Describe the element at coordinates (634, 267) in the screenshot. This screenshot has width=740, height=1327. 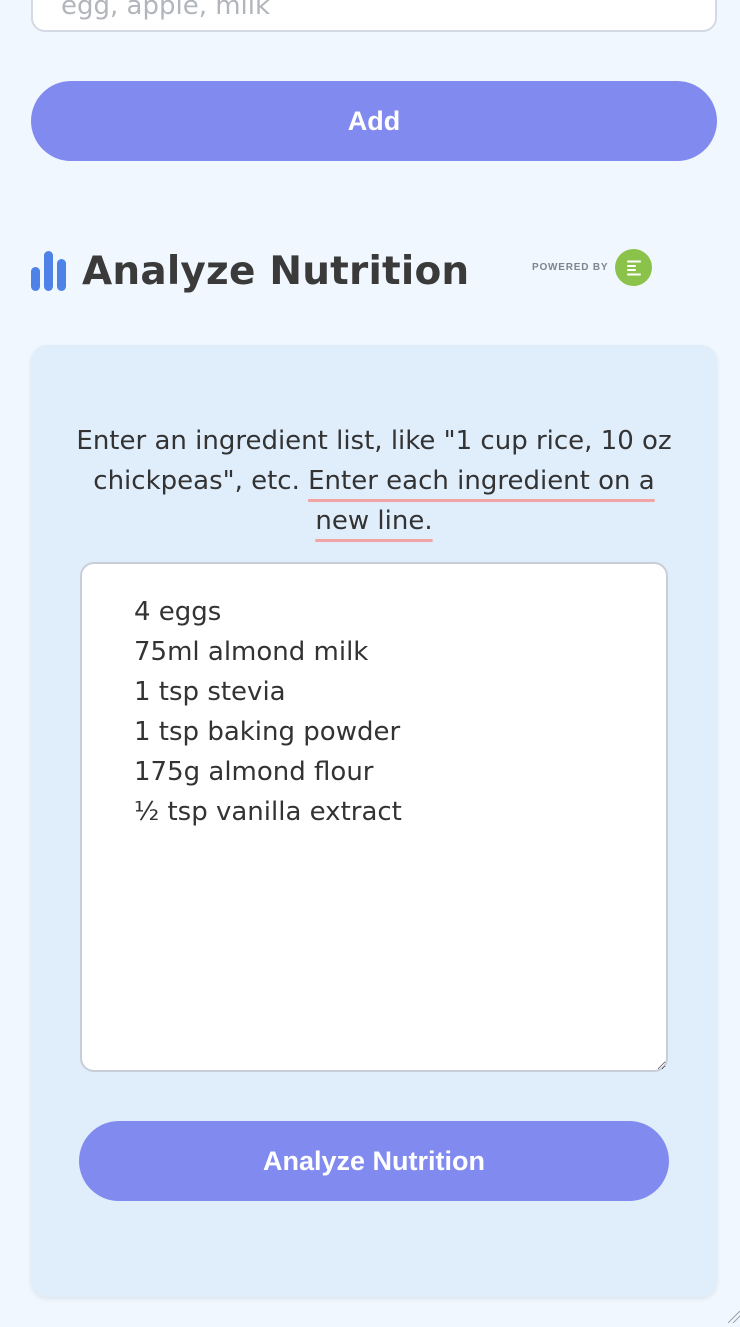
I see `edamam-logo-icon` at that location.